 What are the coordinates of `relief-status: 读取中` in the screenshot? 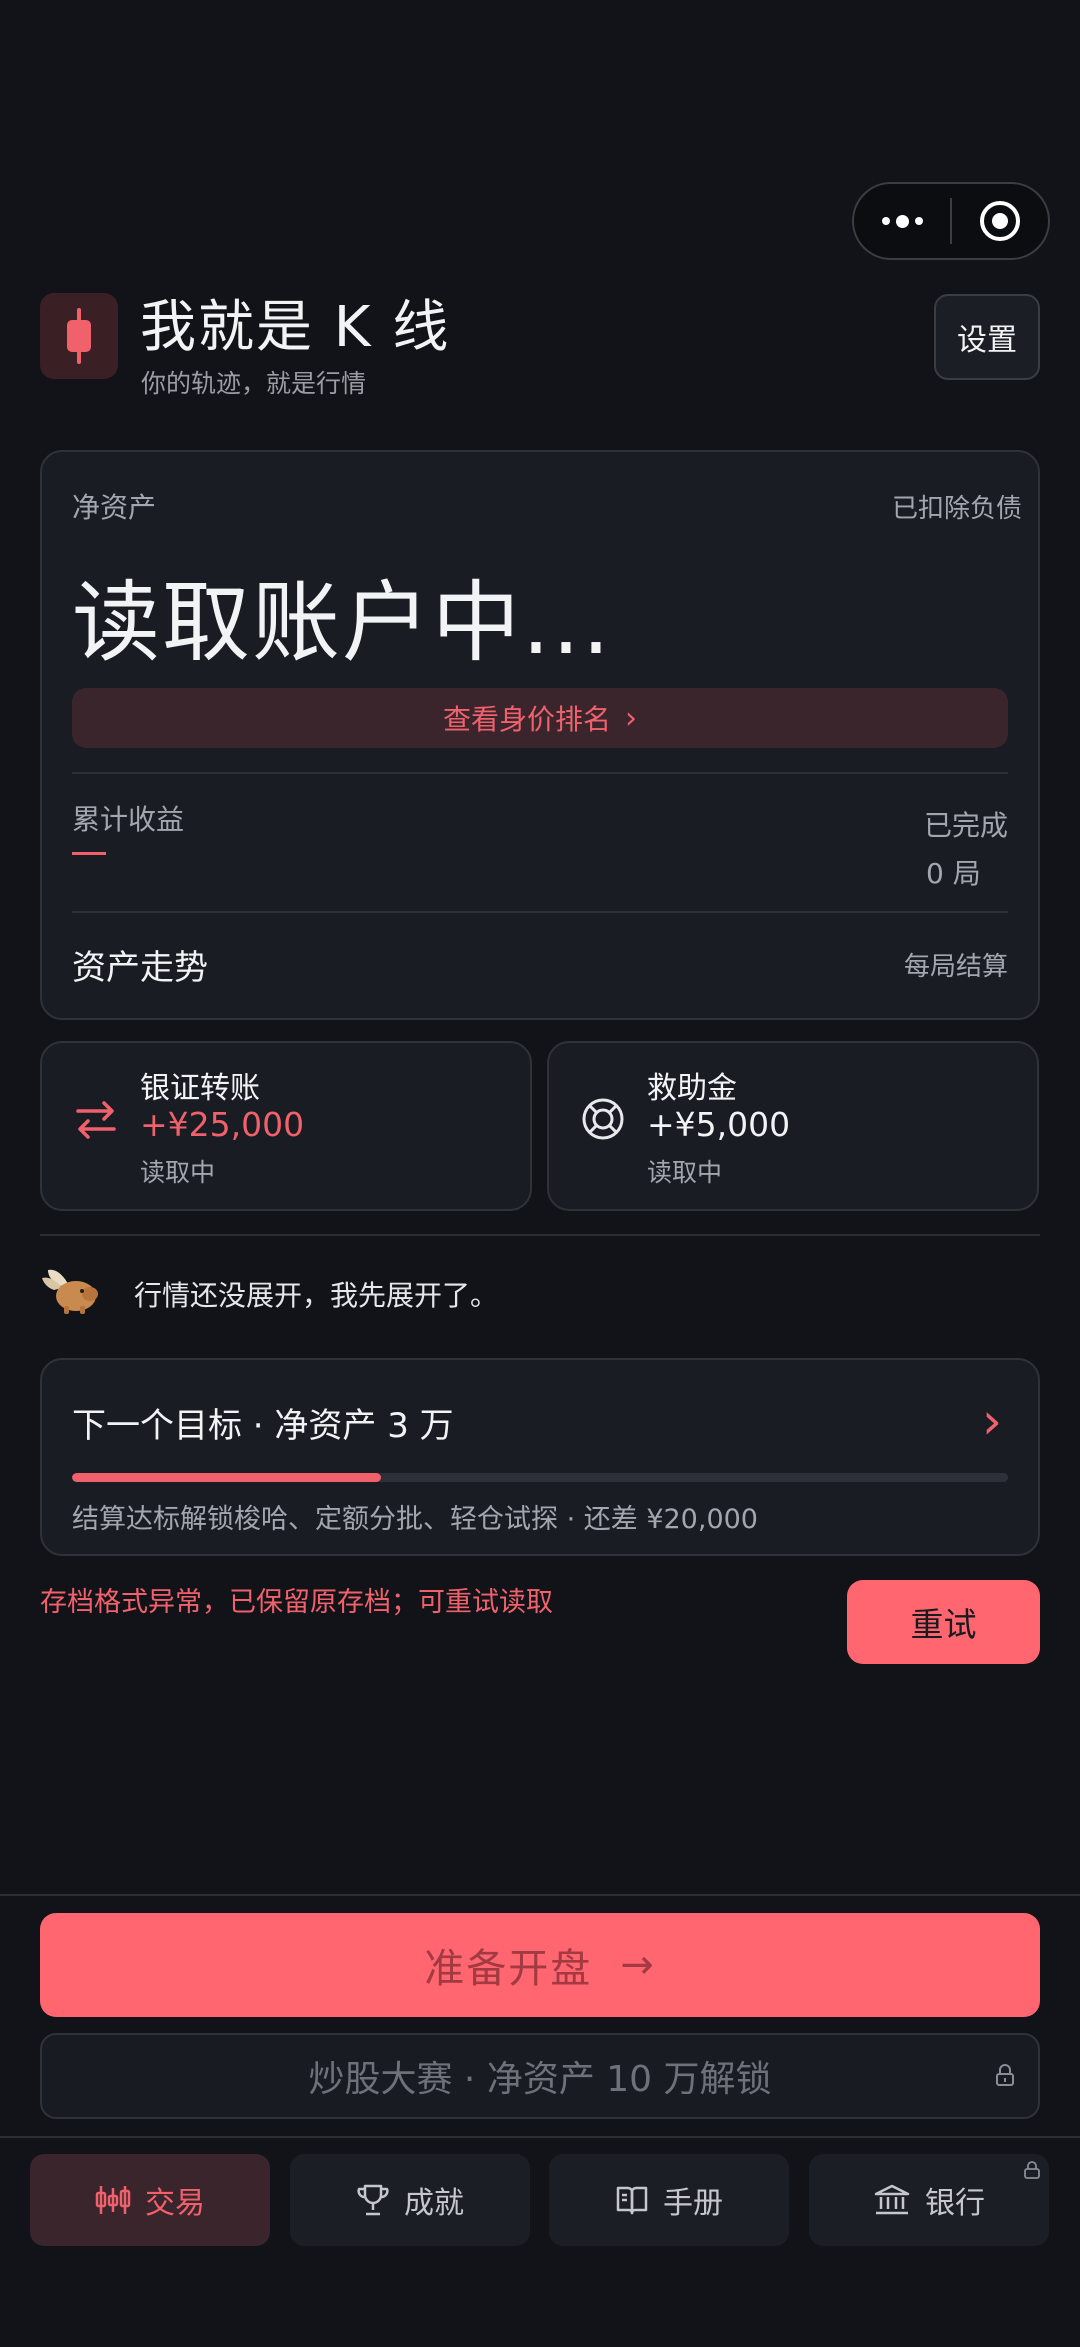 It's located at (685, 1172).